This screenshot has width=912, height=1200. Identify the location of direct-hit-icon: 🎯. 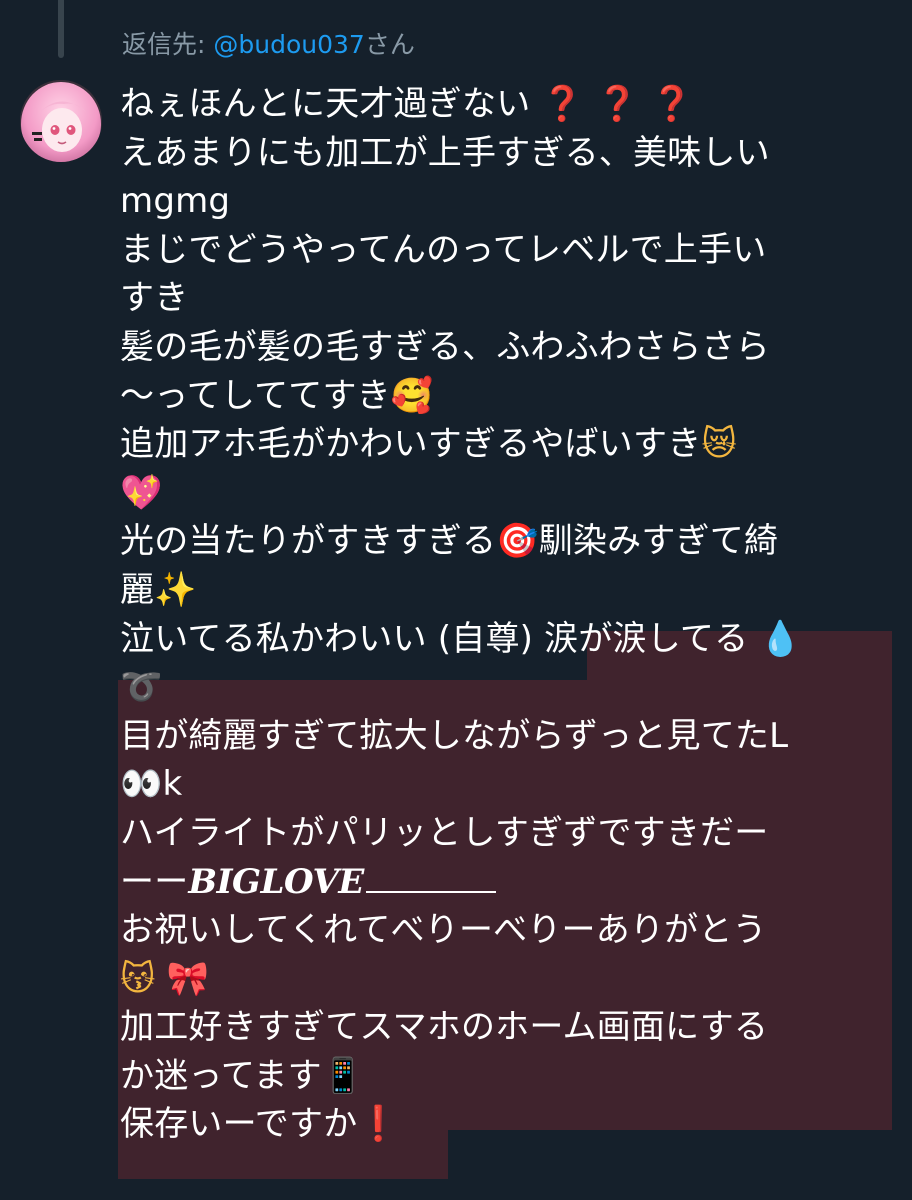
(517, 541).